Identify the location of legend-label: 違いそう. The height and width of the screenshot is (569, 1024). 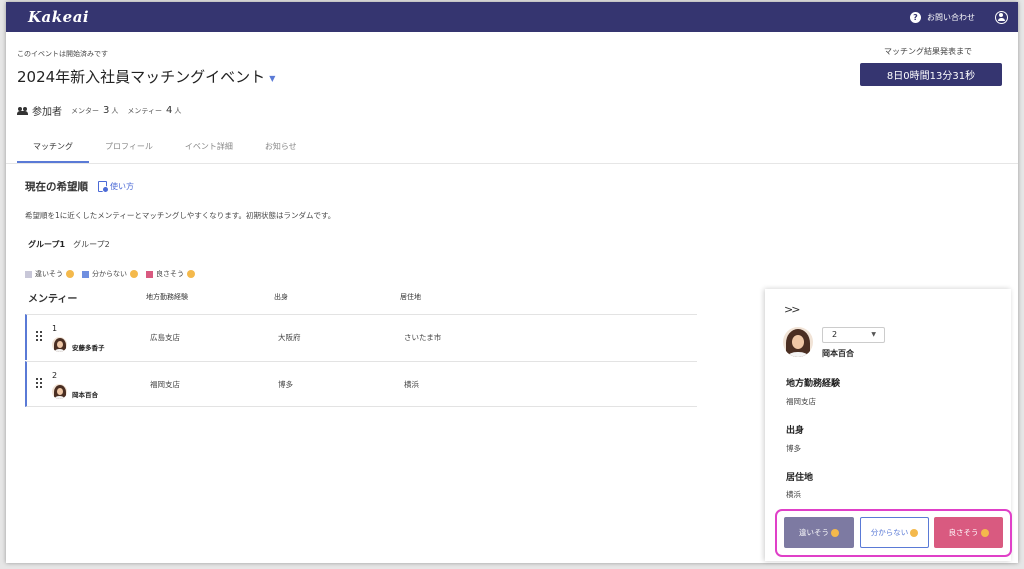
(49, 274).